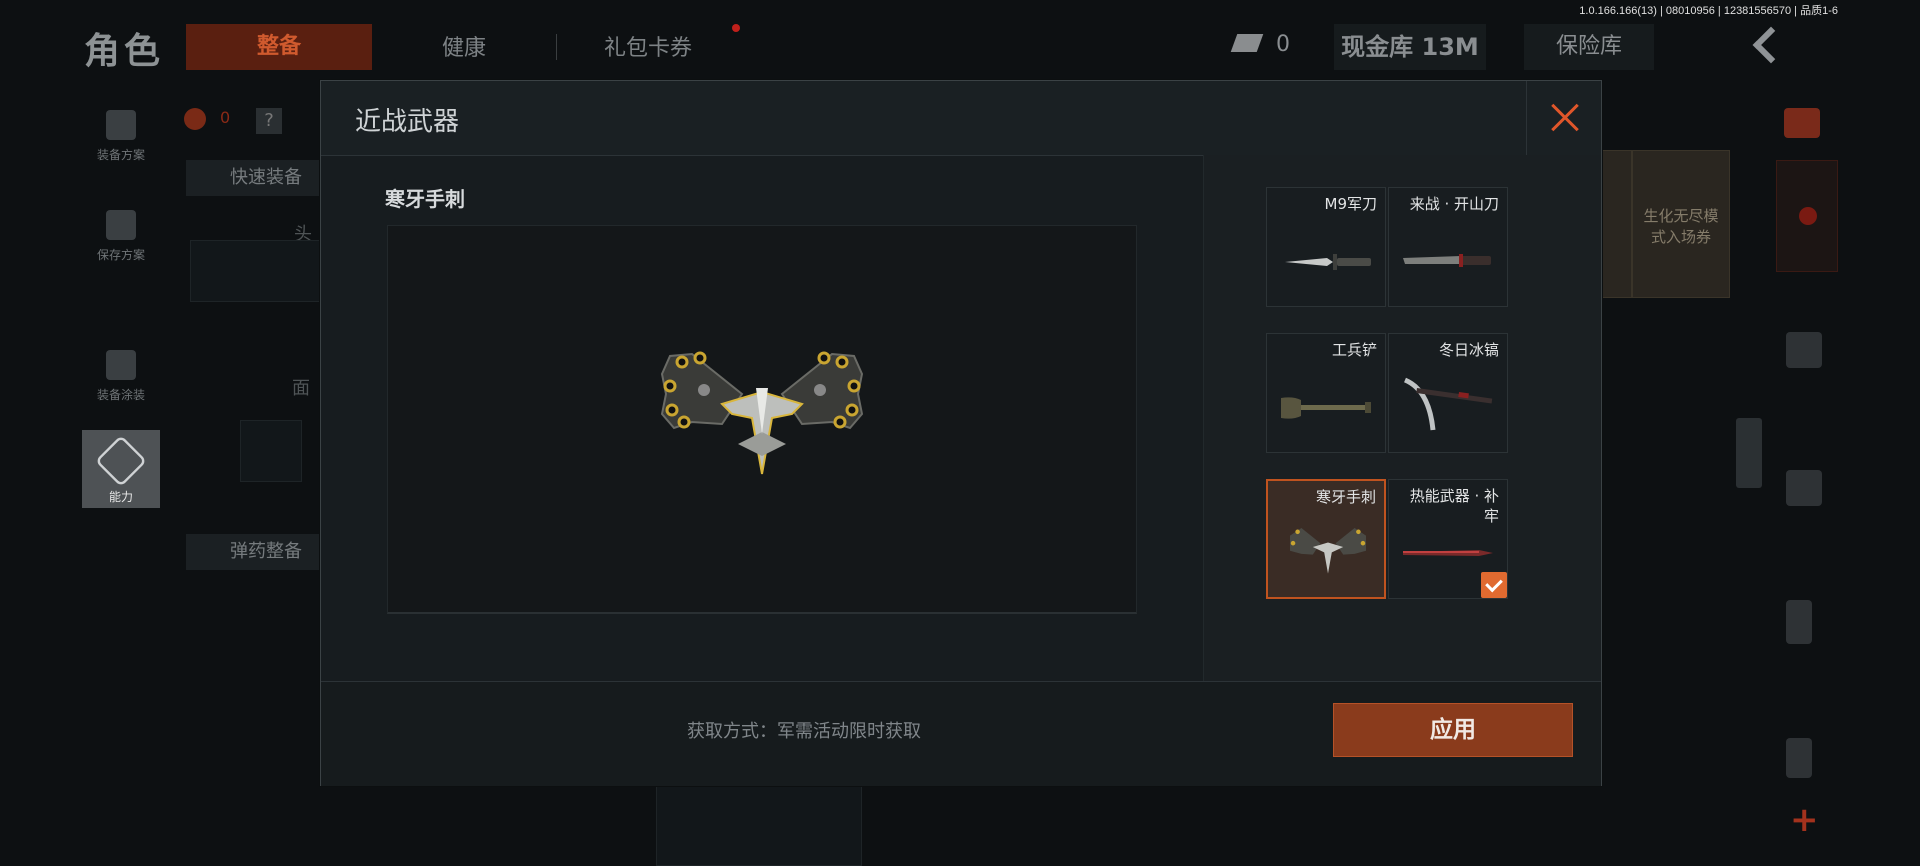 Image resolution: width=1920 pixels, height=866 pixels. What do you see at coordinates (1326, 247) in the screenshot?
I see `weapon-item-m9: M9军刀` at bounding box center [1326, 247].